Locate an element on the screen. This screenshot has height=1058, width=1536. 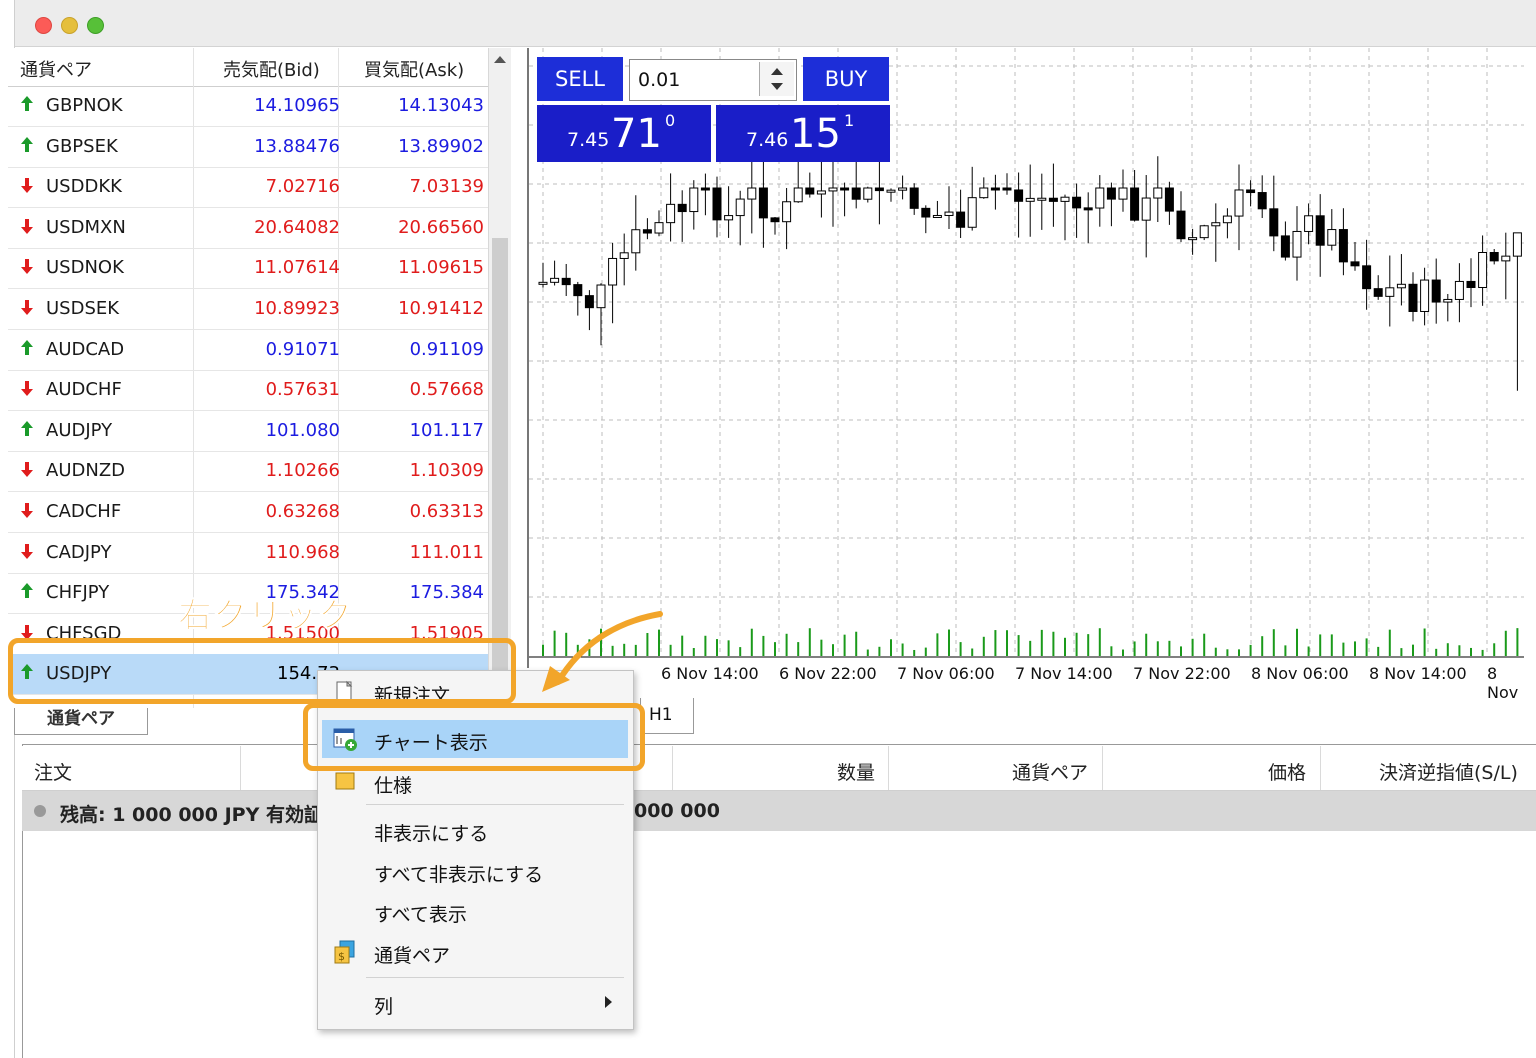
stepper-down-icon is located at coordinates (777, 86).